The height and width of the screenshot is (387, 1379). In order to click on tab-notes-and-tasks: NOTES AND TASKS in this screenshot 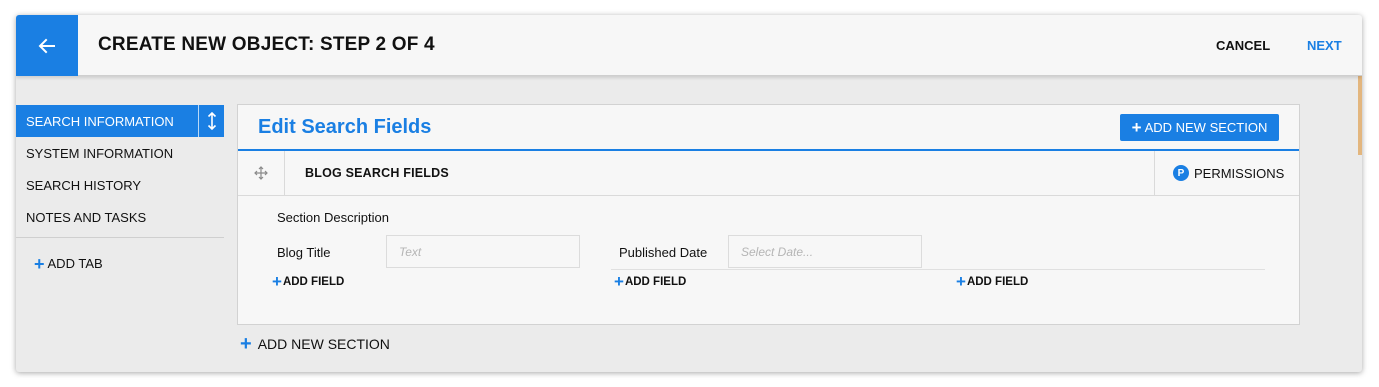, I will do `click(120, 217)`.